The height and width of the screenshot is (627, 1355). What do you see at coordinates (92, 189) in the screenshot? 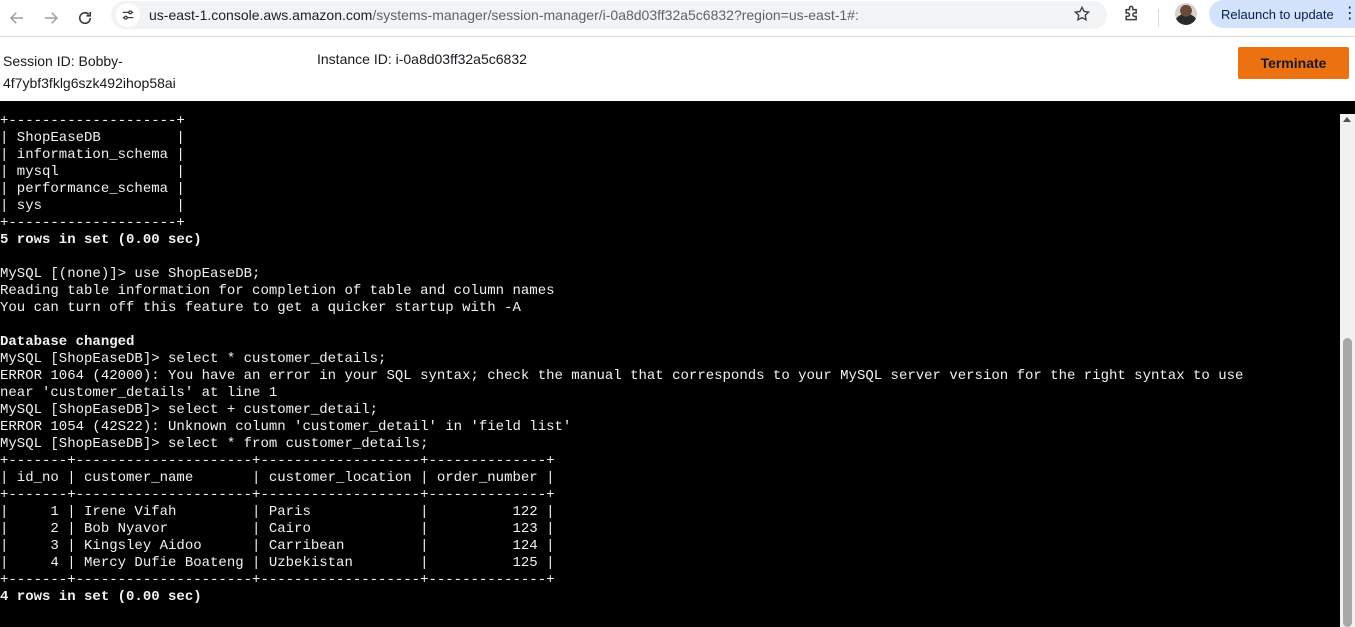
I see `terminal-line: | performance_schema |` at bounding box center [92, 189].